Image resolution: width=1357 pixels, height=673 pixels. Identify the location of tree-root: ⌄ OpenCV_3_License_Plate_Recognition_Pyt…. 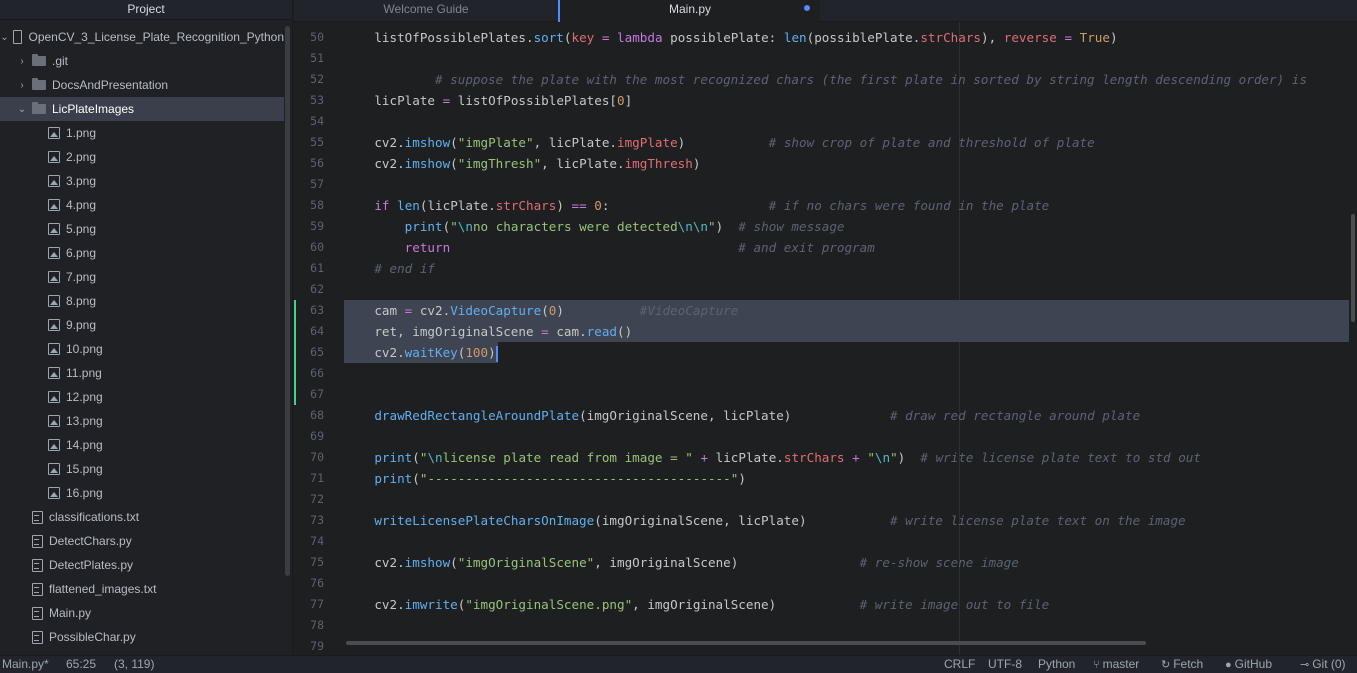
(142, 37).